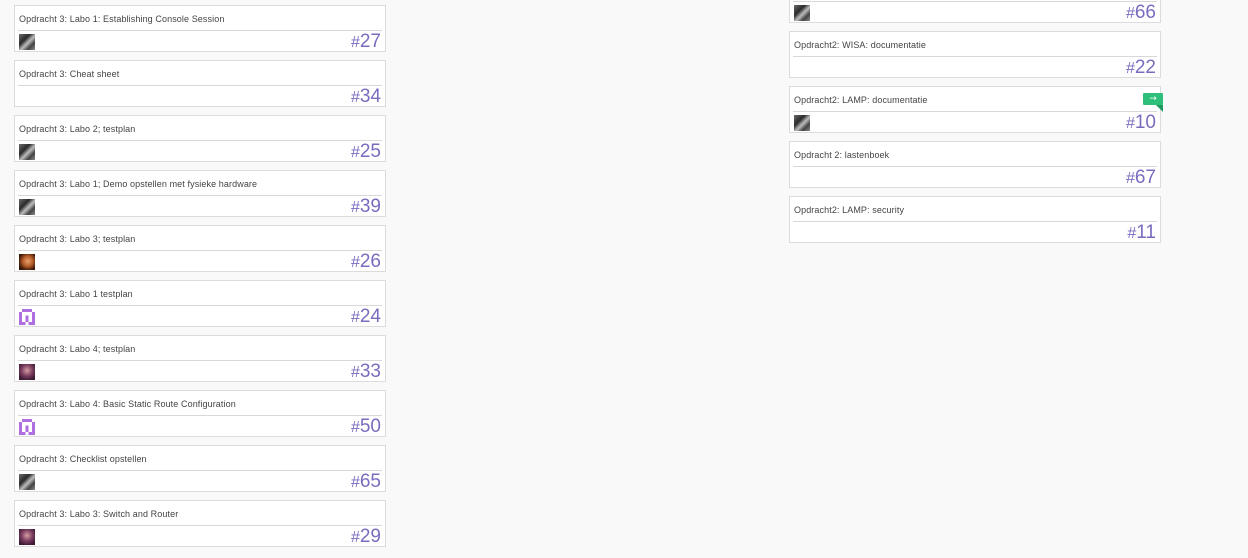  I want to click on card-number: #67, so click(1141, 178).